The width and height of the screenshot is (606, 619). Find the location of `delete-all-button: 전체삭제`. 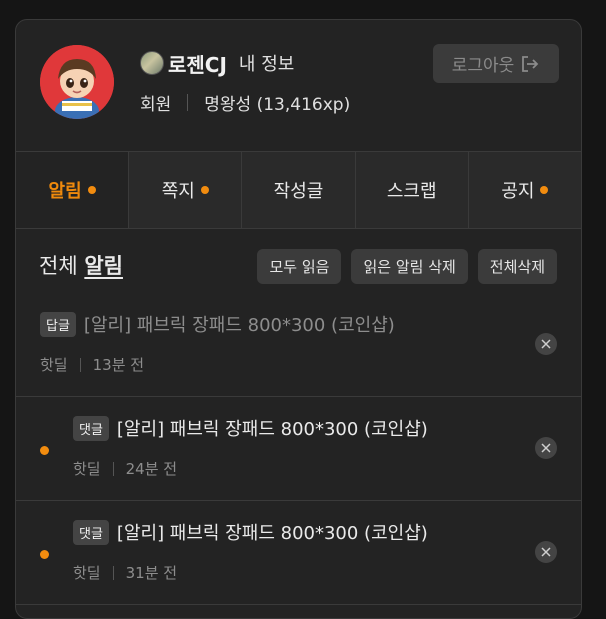

delete-all-button: 전체삭제 is located at coordinates (517, 266).